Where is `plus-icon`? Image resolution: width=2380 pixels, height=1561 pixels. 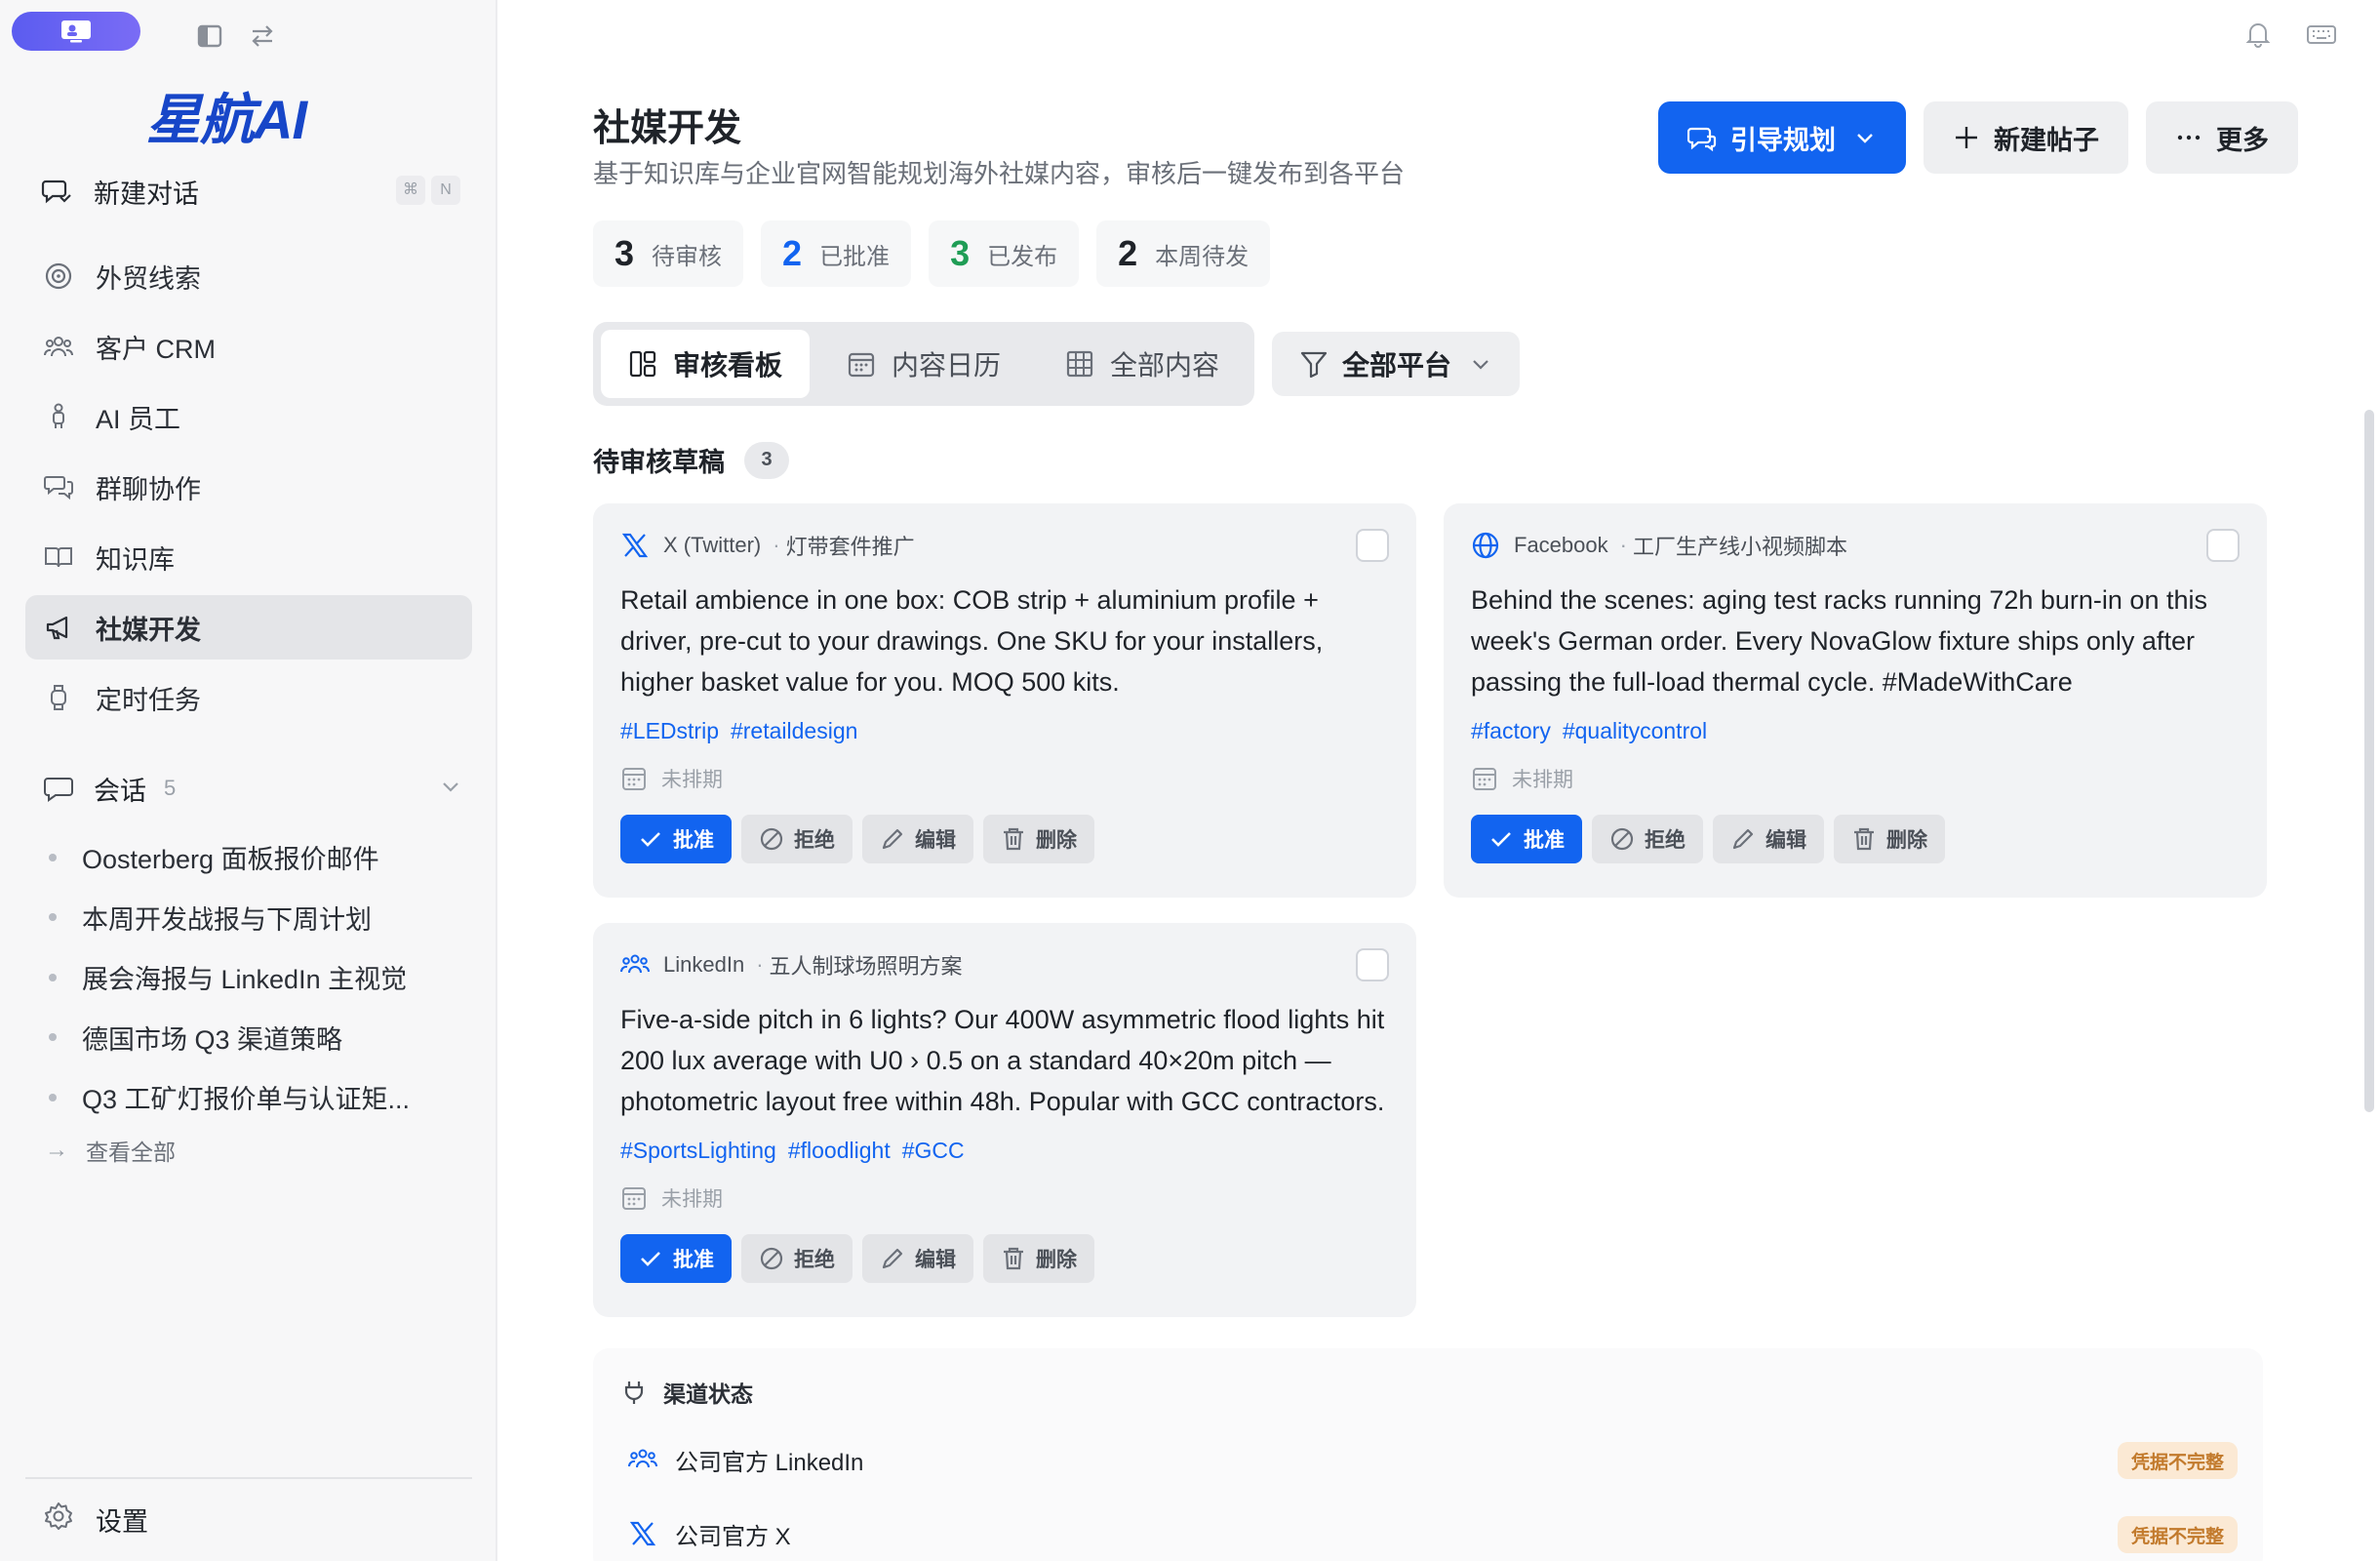
plus-icon is located at coordinates (1966, 137).